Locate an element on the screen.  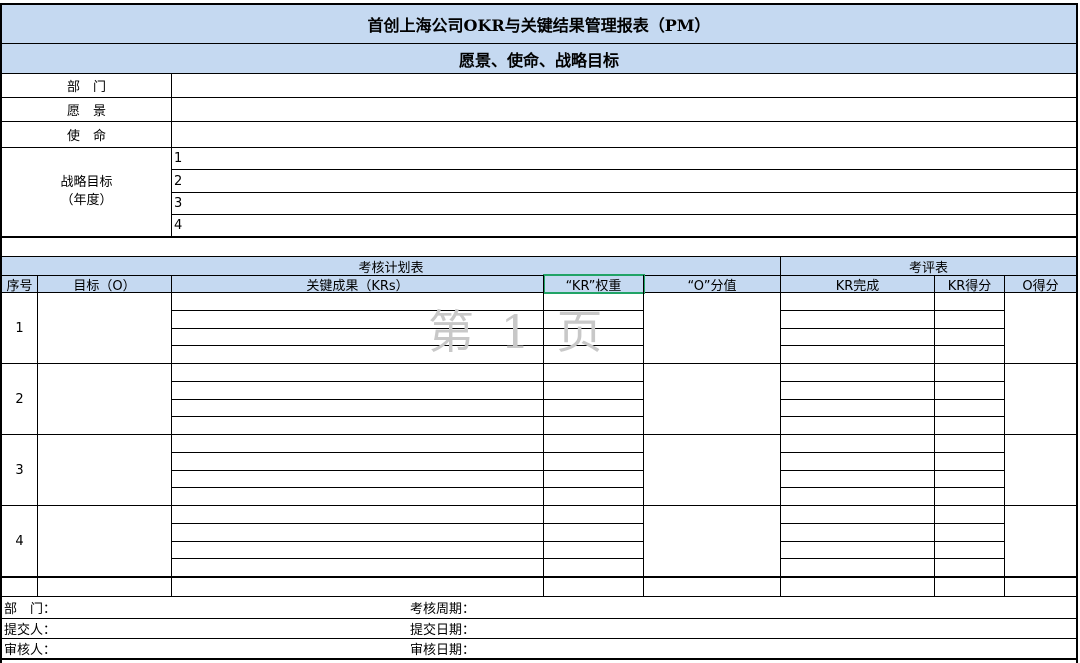
strategy-label-line1: 战略目标 is located at coordinates (86, 182).